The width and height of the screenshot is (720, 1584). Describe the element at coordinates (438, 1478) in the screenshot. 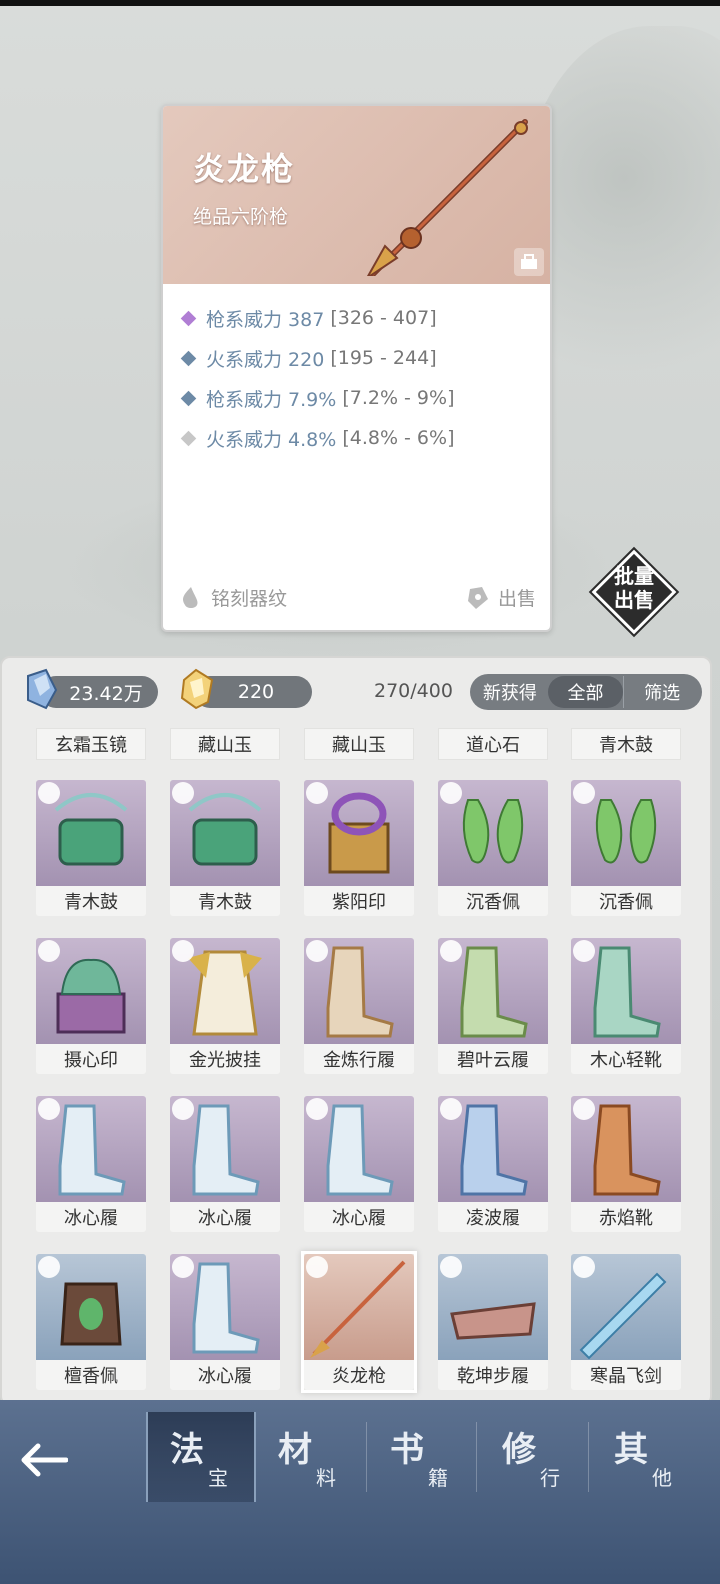

I see `tab-books-small: 籍` at that location.